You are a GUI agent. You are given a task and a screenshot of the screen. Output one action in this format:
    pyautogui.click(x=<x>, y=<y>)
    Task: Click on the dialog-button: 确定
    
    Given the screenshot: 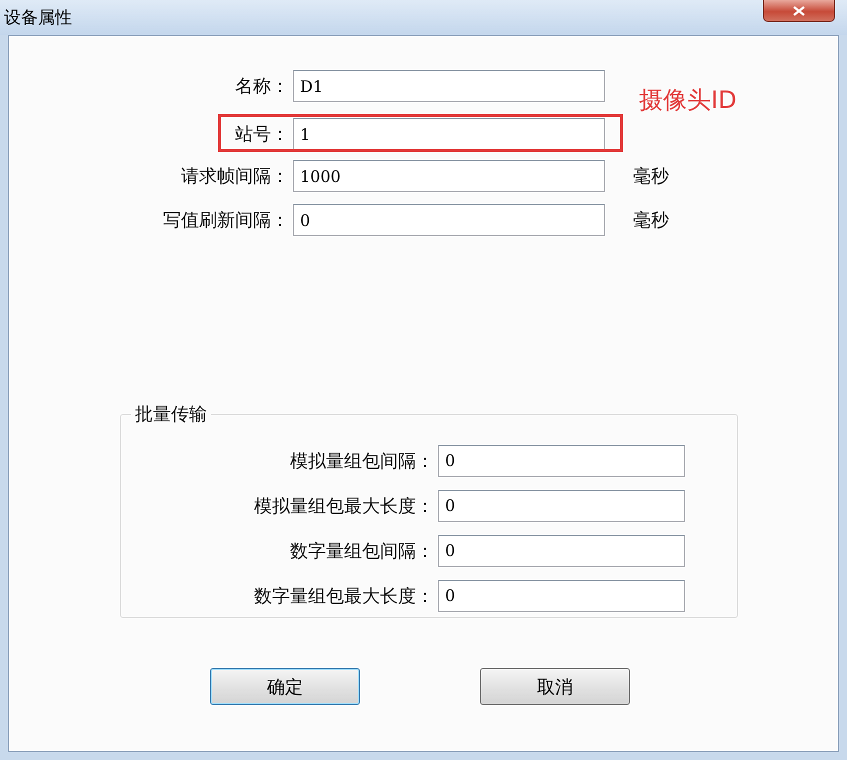 What is the action you would take?
    pyautogui.click(x=285, y=686)
    